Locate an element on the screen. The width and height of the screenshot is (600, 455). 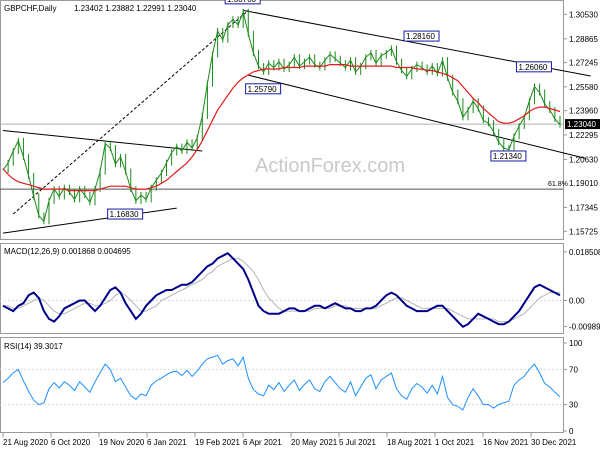
macd-y-tick-label: 0.018508 is located at coordinates (584, 252).